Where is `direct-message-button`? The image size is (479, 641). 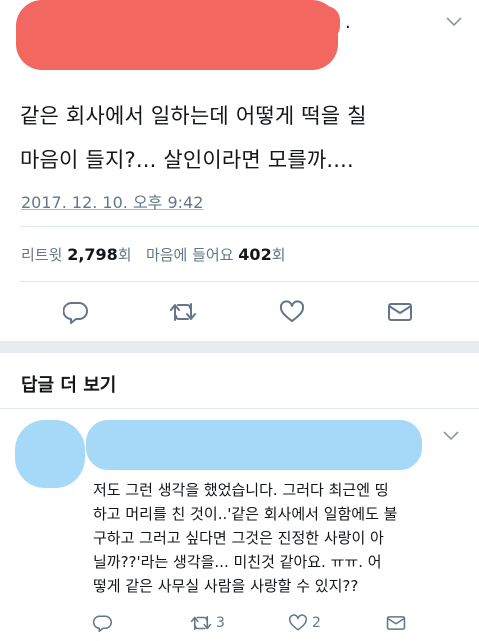 direct-message-button is located at coordinates (400, 312).